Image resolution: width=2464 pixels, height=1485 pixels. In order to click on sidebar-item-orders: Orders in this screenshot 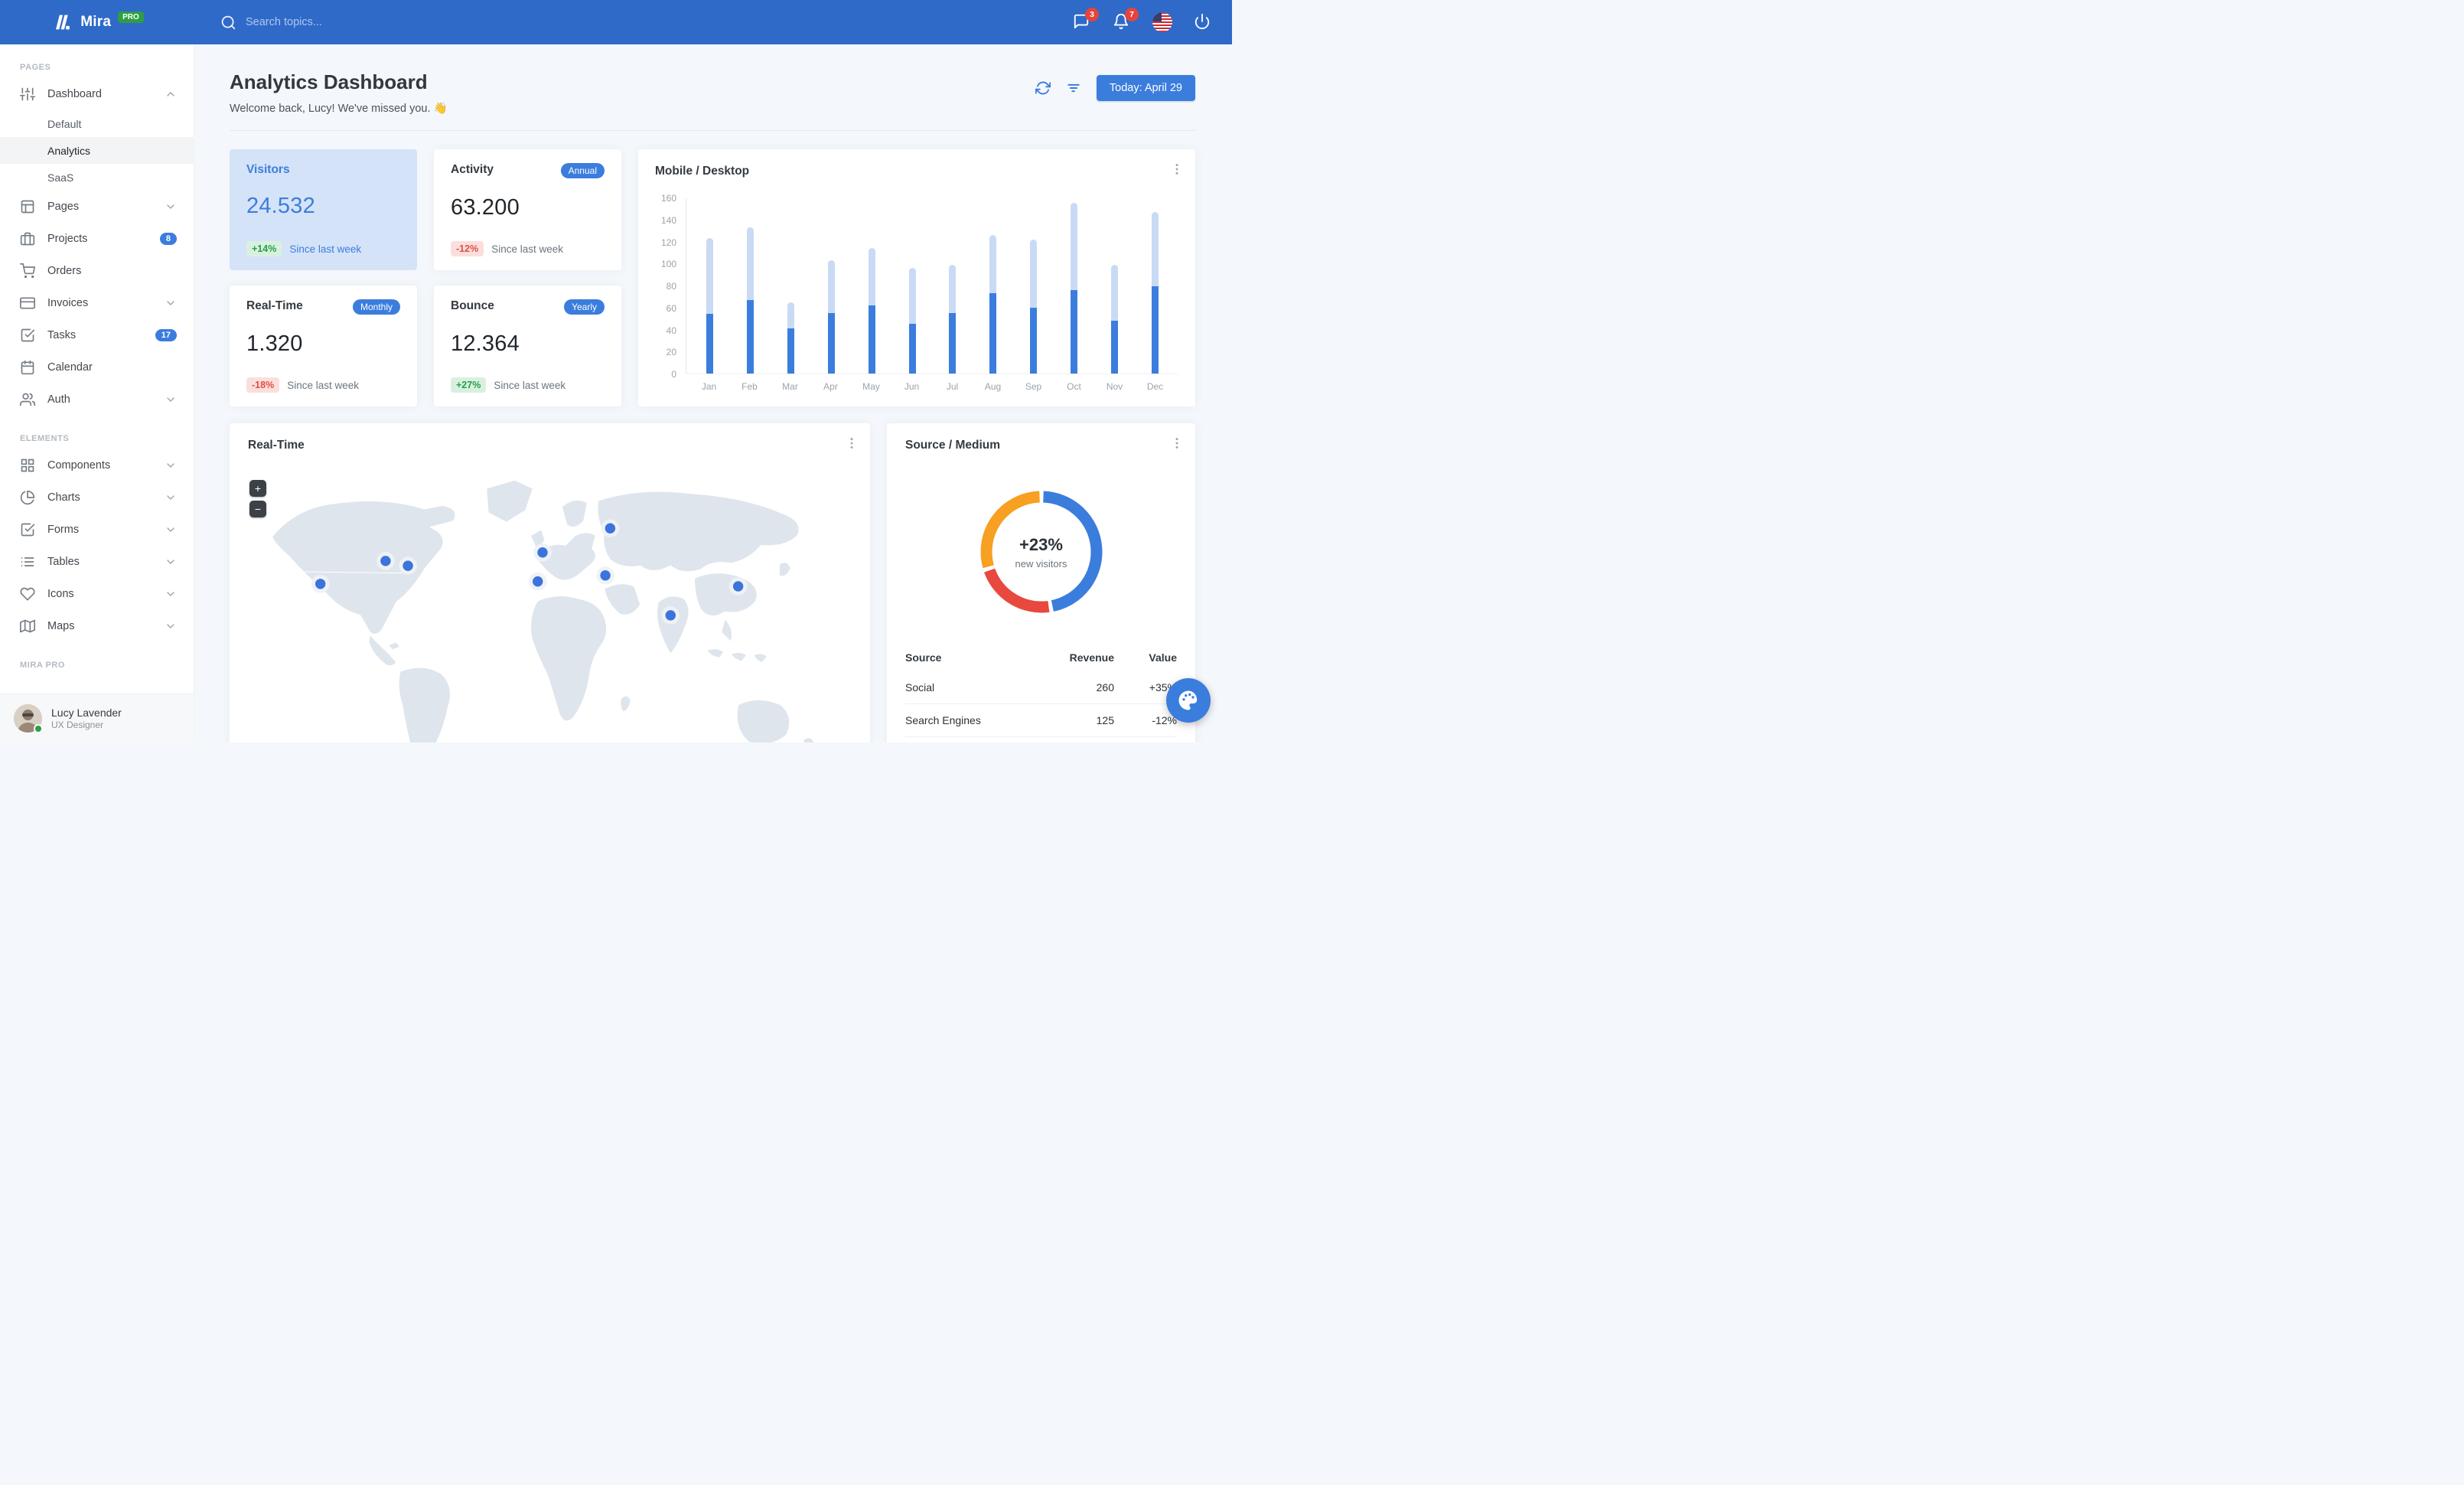, I will do `click(97, 271)`.